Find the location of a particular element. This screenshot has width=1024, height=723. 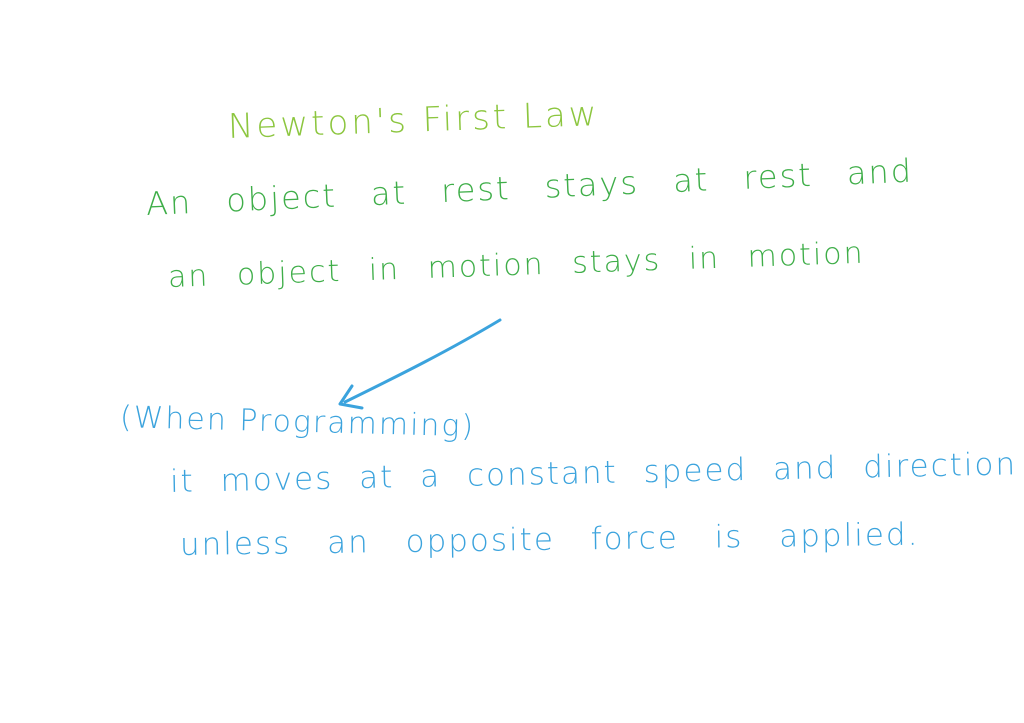

law-statement-line-2: an object in motion stays in motion is located at coordinates (516, 265).